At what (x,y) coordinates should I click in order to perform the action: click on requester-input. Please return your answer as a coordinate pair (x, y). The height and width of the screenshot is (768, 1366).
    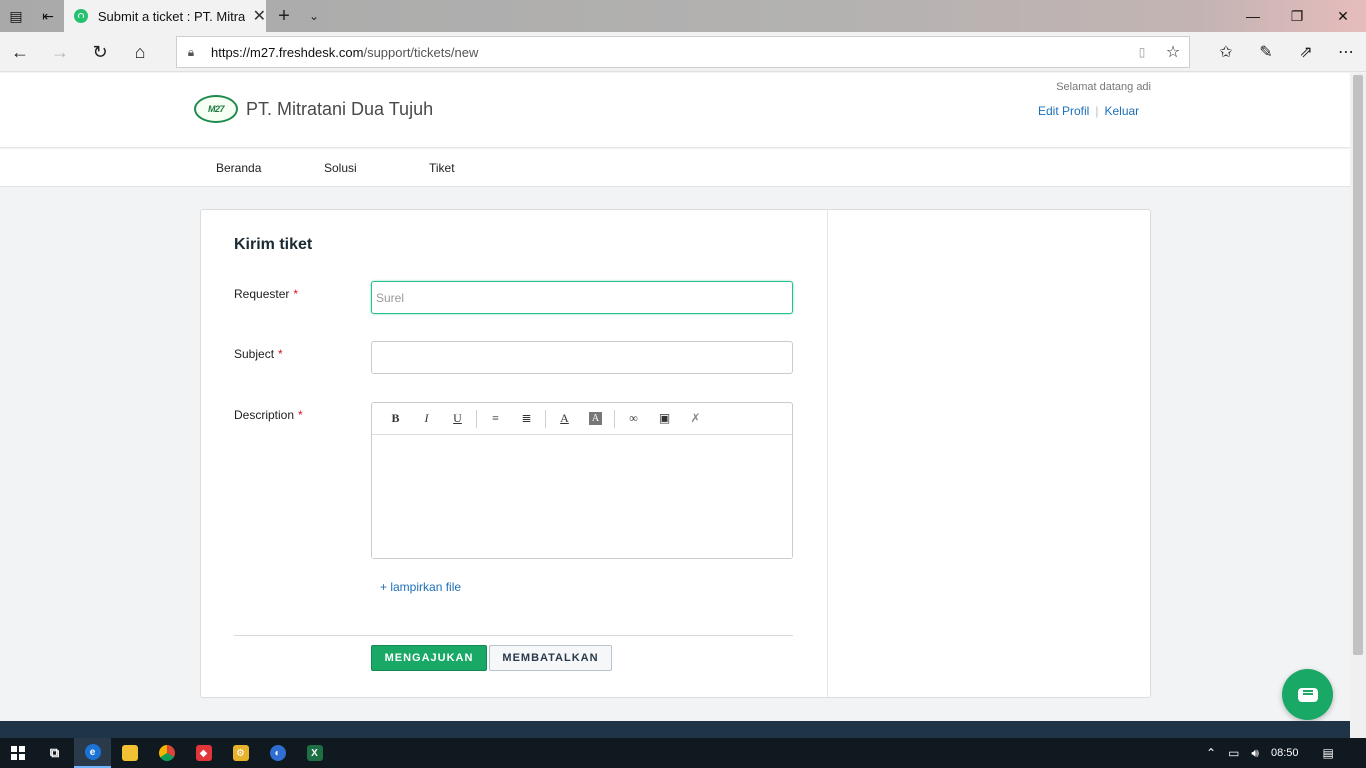
    Looking at the image, I should click on (582, 297).